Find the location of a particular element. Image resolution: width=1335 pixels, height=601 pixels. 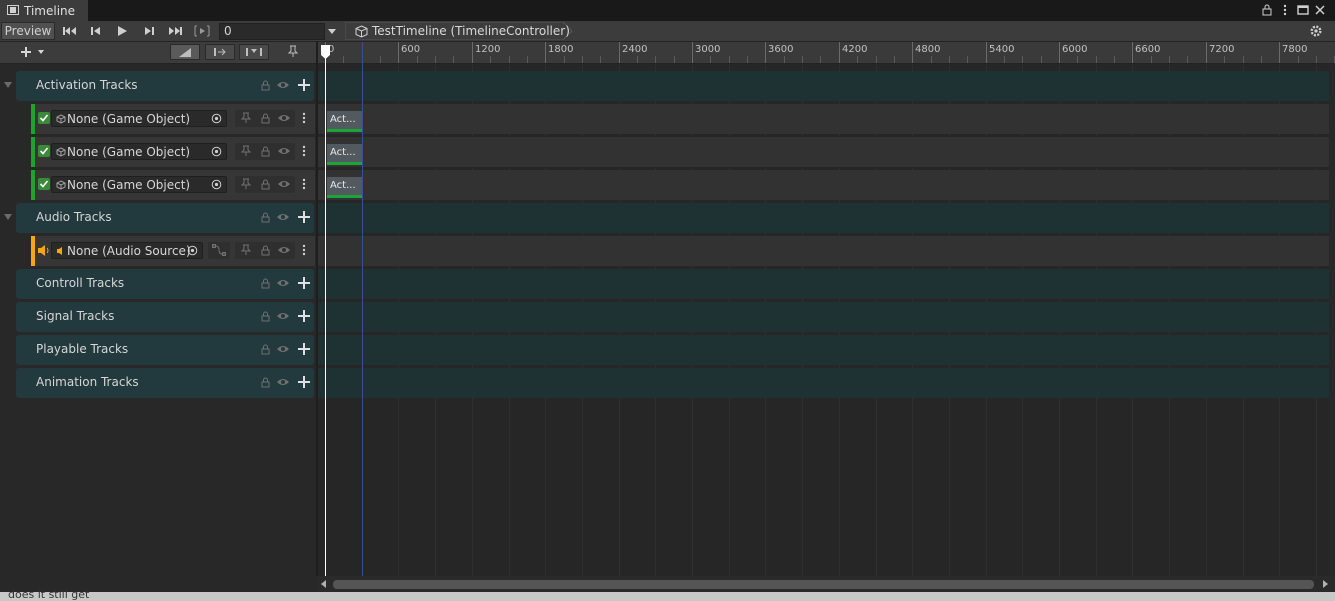

add-track-button is located at coordinates (33, 52).